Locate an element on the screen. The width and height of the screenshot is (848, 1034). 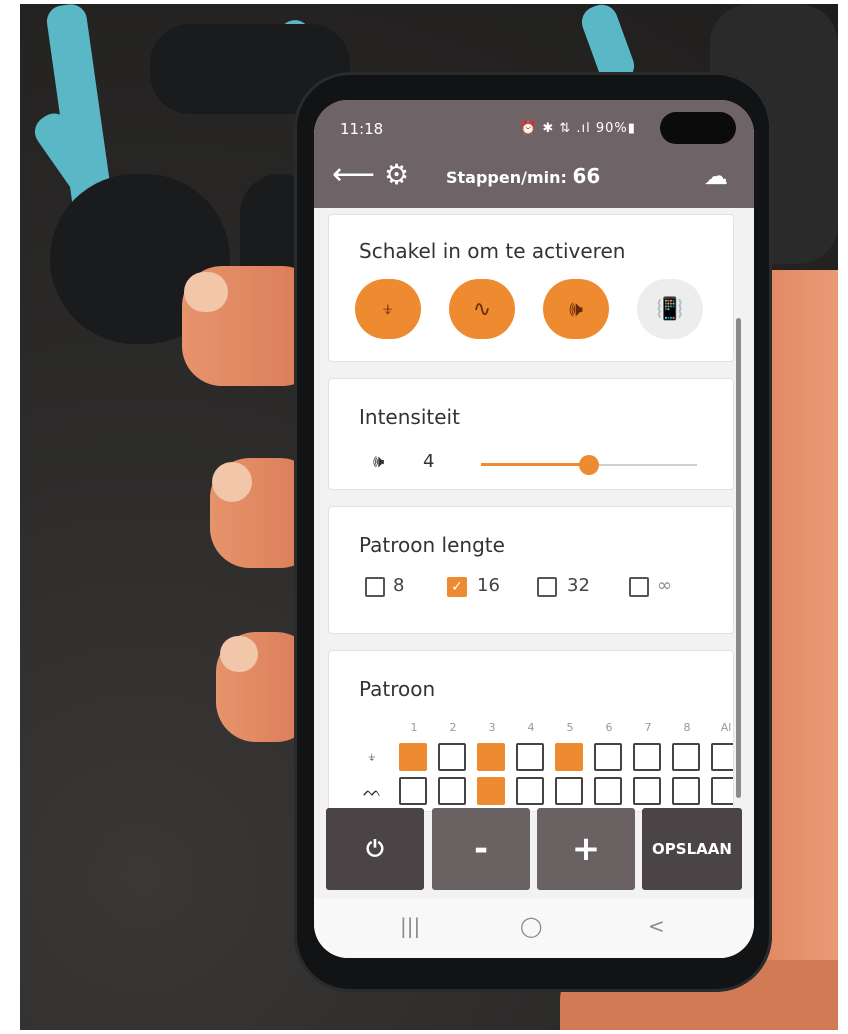
activate-title: Schakel in om te activeren is located at coordinates (492, 251).